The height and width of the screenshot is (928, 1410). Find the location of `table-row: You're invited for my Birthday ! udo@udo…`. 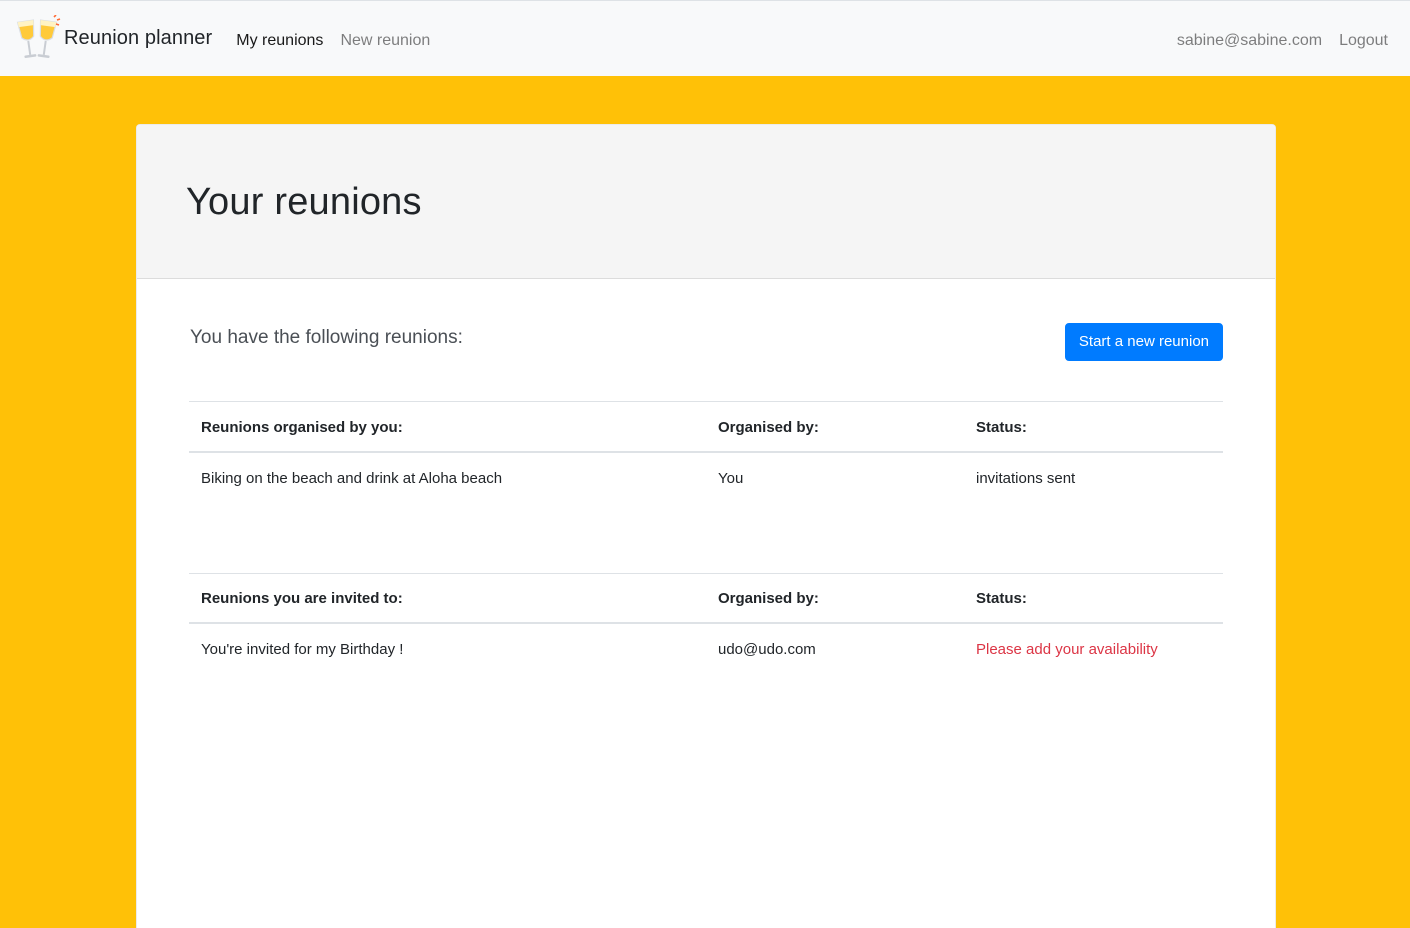

table-row: You're invited for my Birthday ! udo@udo… is located at coordinates (706, 649).